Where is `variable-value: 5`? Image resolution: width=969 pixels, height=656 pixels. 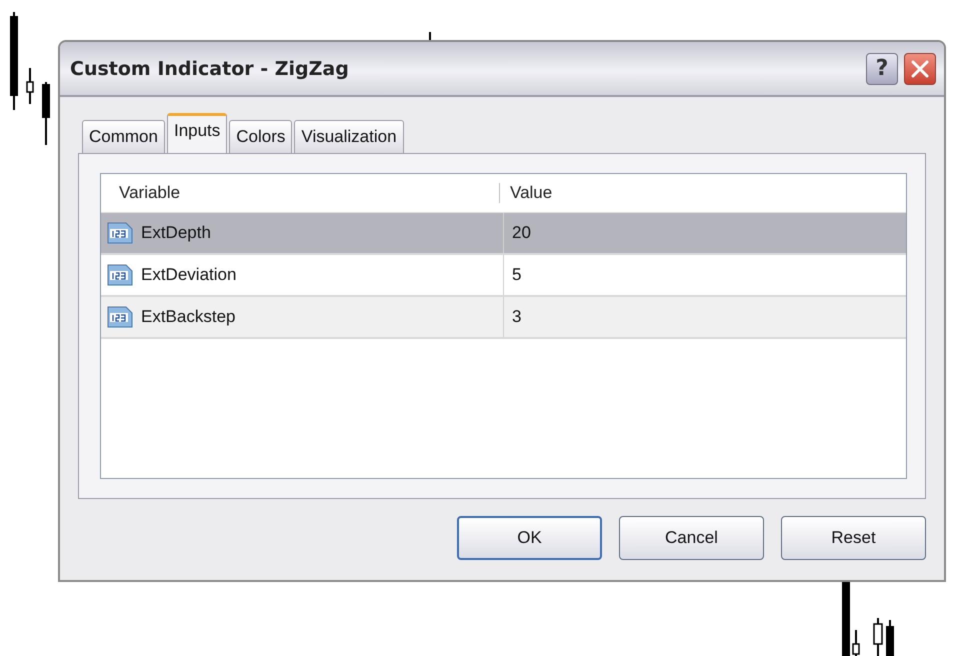
variable-value: 5 is located at coordinates (517, 275).